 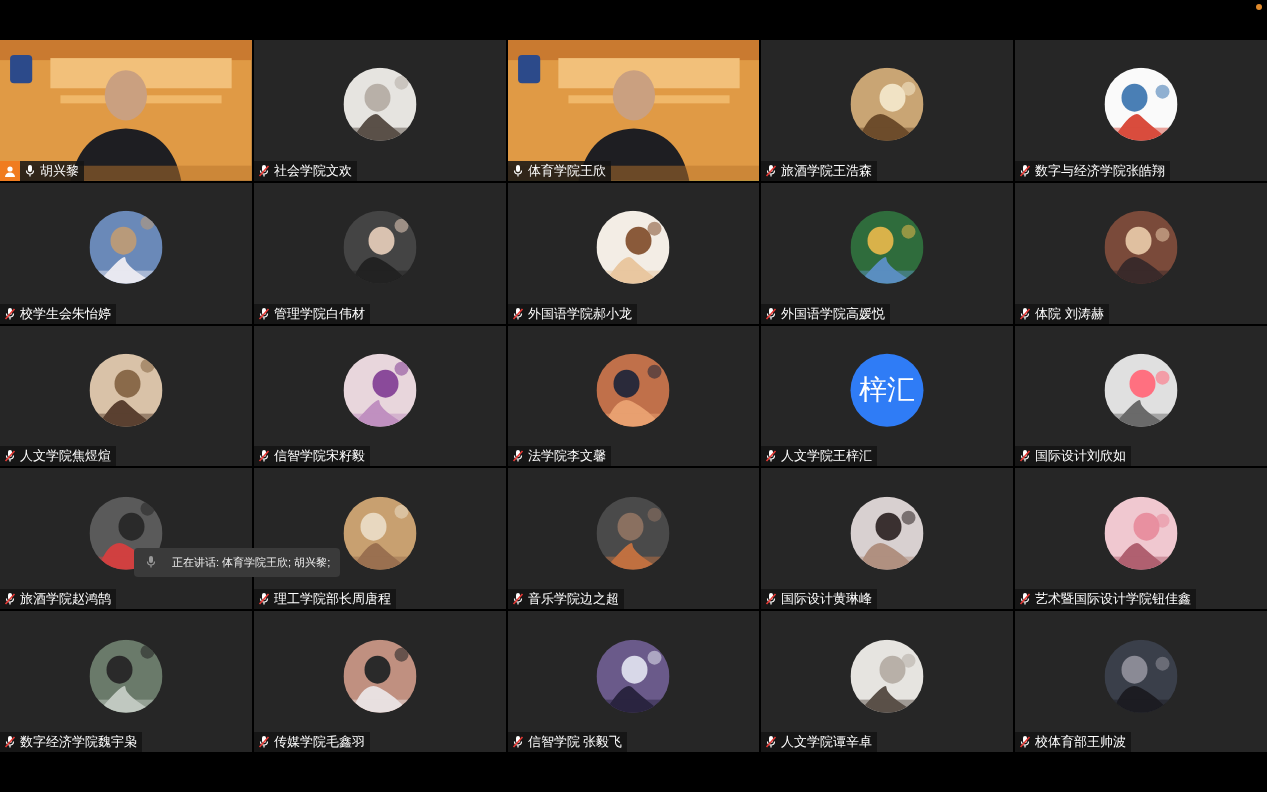 I want to click on video-tile: 外国语学院郝小龙, so click(x=633, y=253).